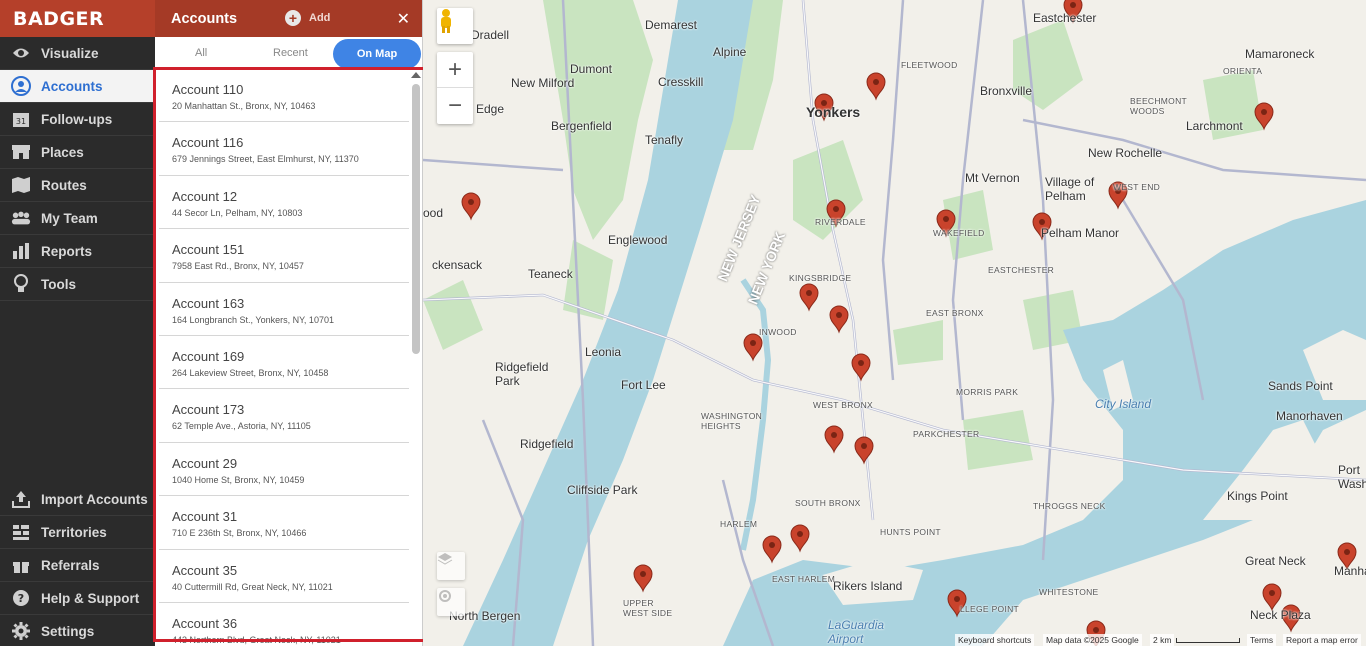  I want to click on nav-item-accounts: Accounts, so click(77, 86).